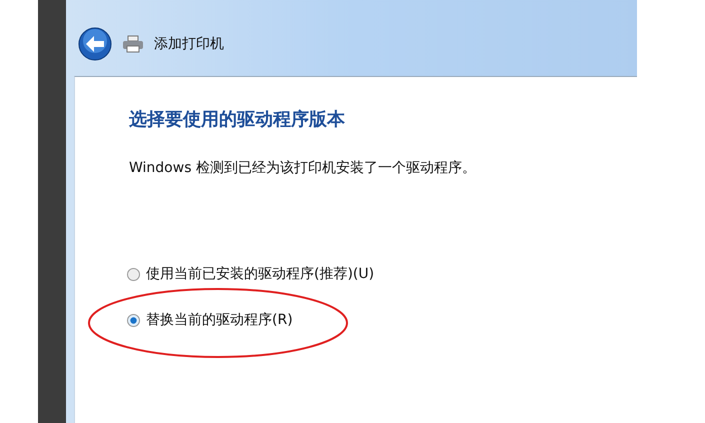 Image resolution: width=705 pixels, height=423 pixels. Describe the element at coordinates (133, 44) in the screenshot. I see `printer-icon` at that location.